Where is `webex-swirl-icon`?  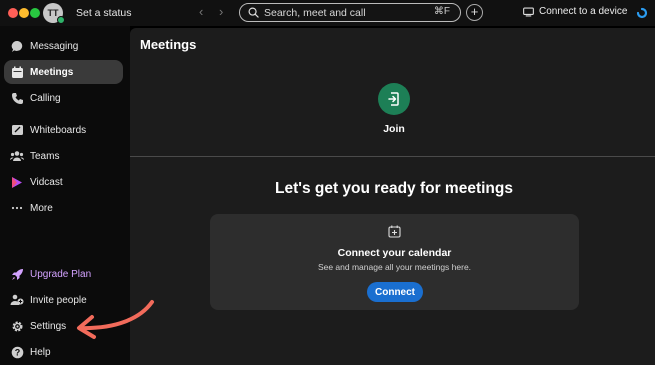 webex-swirl-icon is located at coordinates (642, 13).